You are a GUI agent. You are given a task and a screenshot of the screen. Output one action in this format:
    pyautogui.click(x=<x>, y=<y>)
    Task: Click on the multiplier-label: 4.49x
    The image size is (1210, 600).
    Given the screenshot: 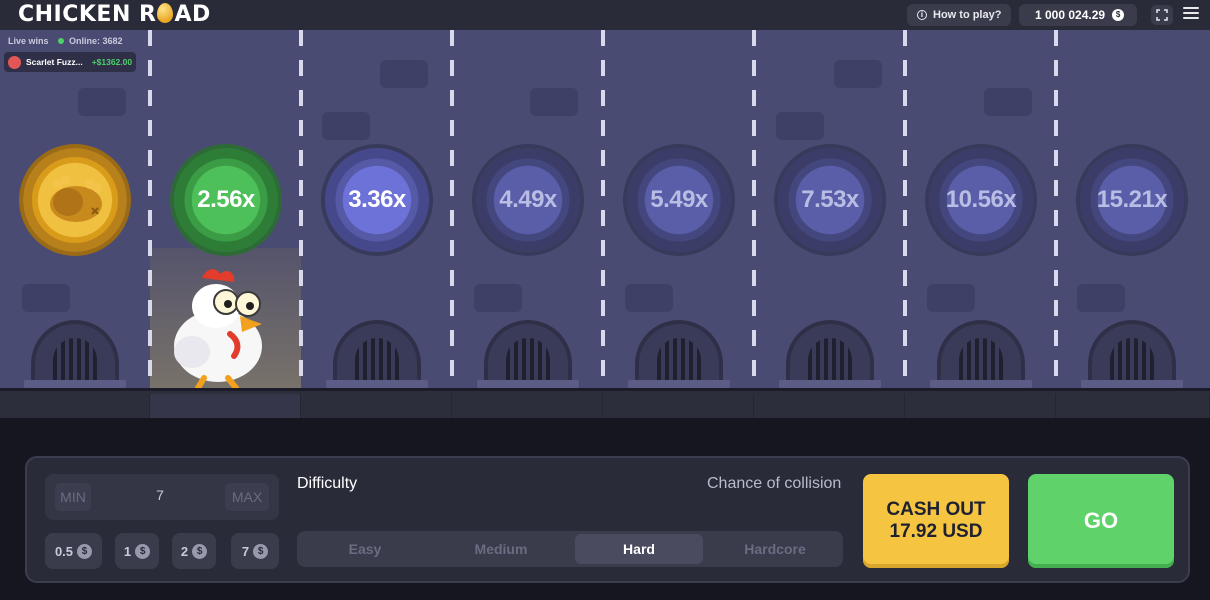 What is the action you would take?
    pyautogui.click(x=528, y=199)
    